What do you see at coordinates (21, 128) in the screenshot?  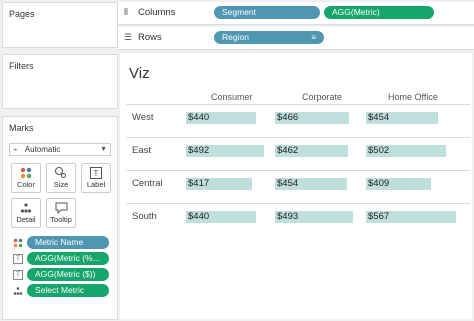 I see `marks-title: Marks` at bounding box center [21, 128].